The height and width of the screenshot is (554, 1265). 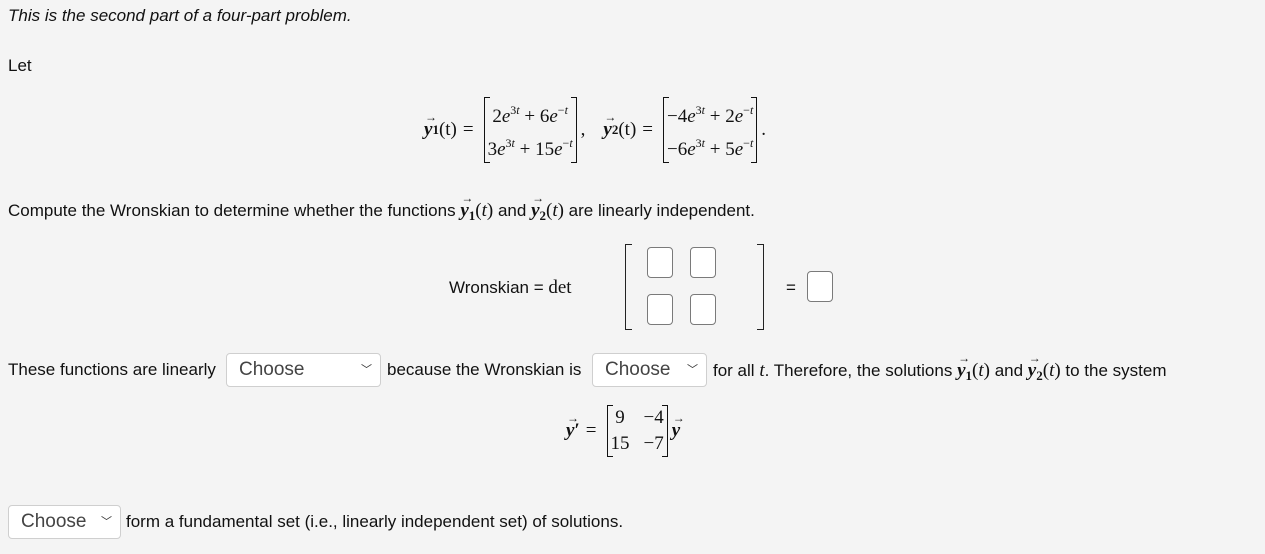 What do you see at coordinates (112, 369) in the screenshot?
I see `sentence1-part1: These functions are linearly` at bounding box center [112, 369].